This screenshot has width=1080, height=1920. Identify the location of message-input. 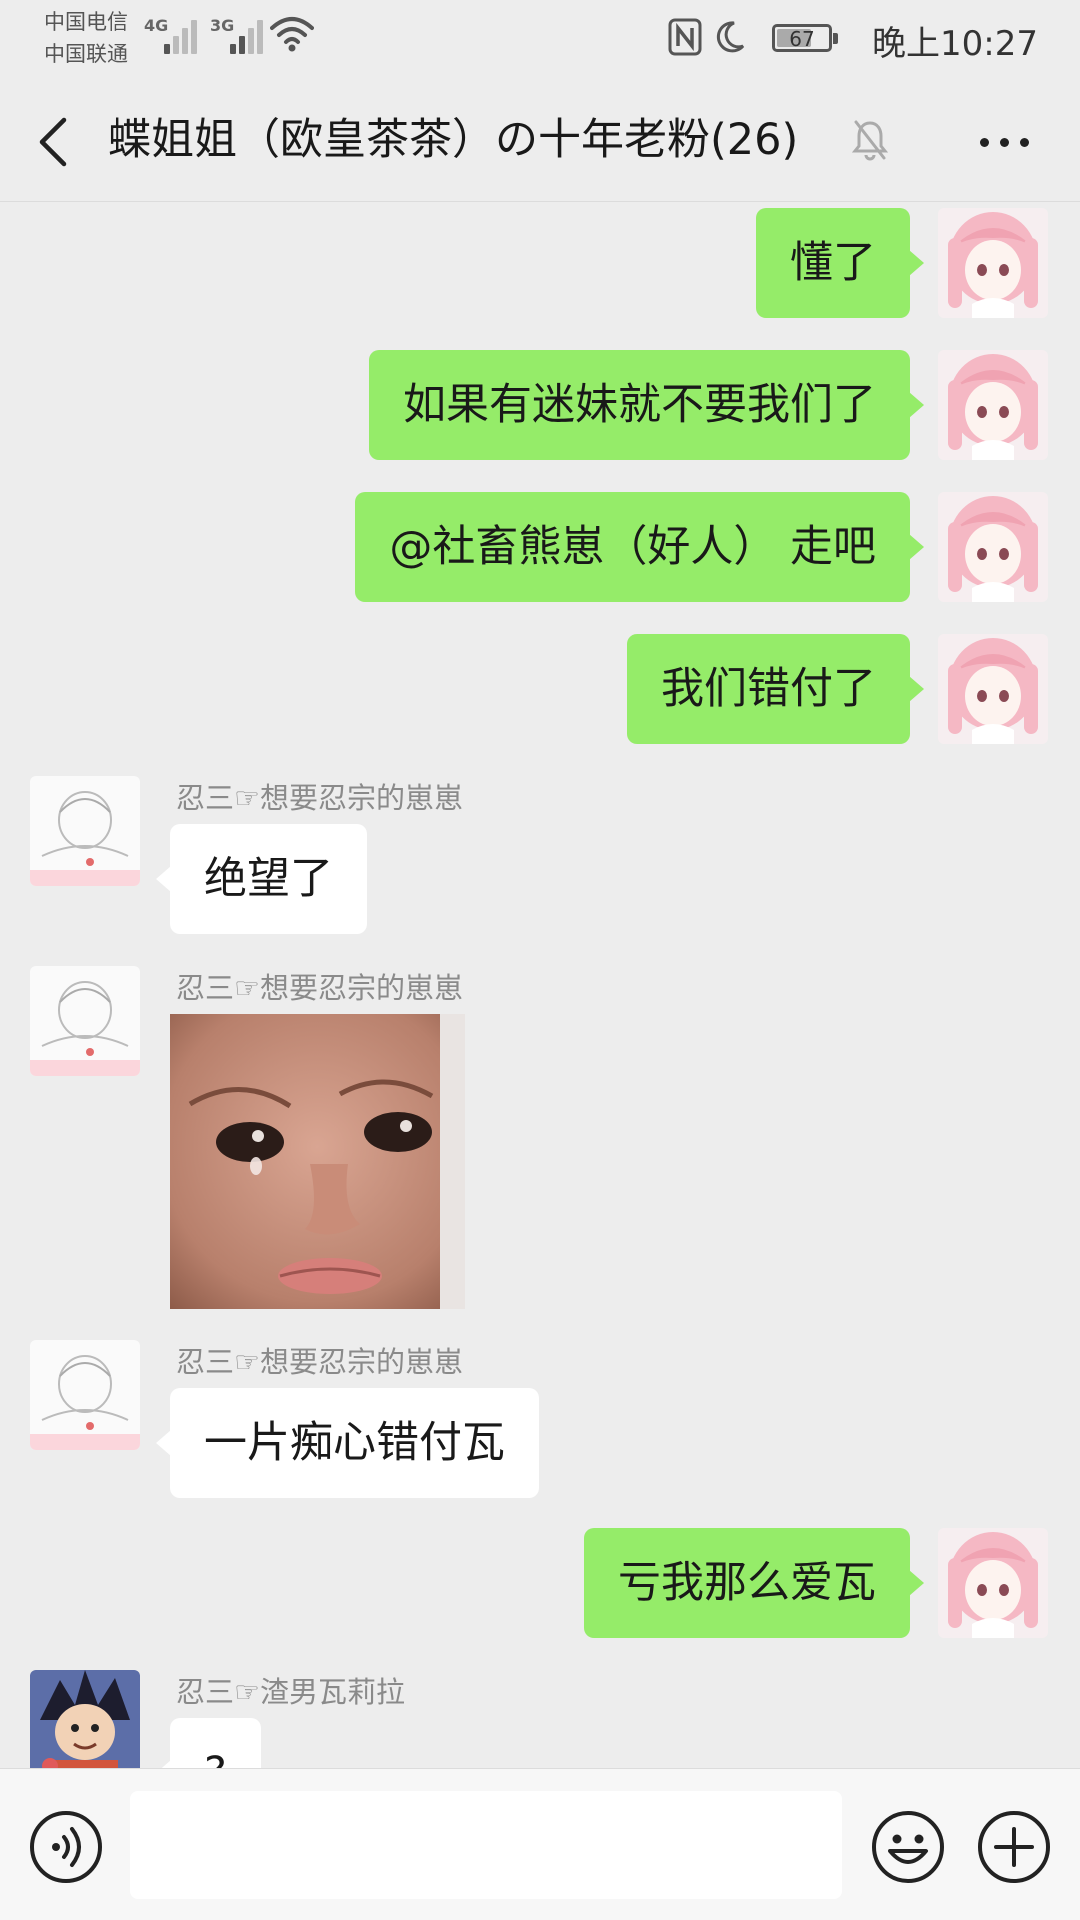
(486, 1845).